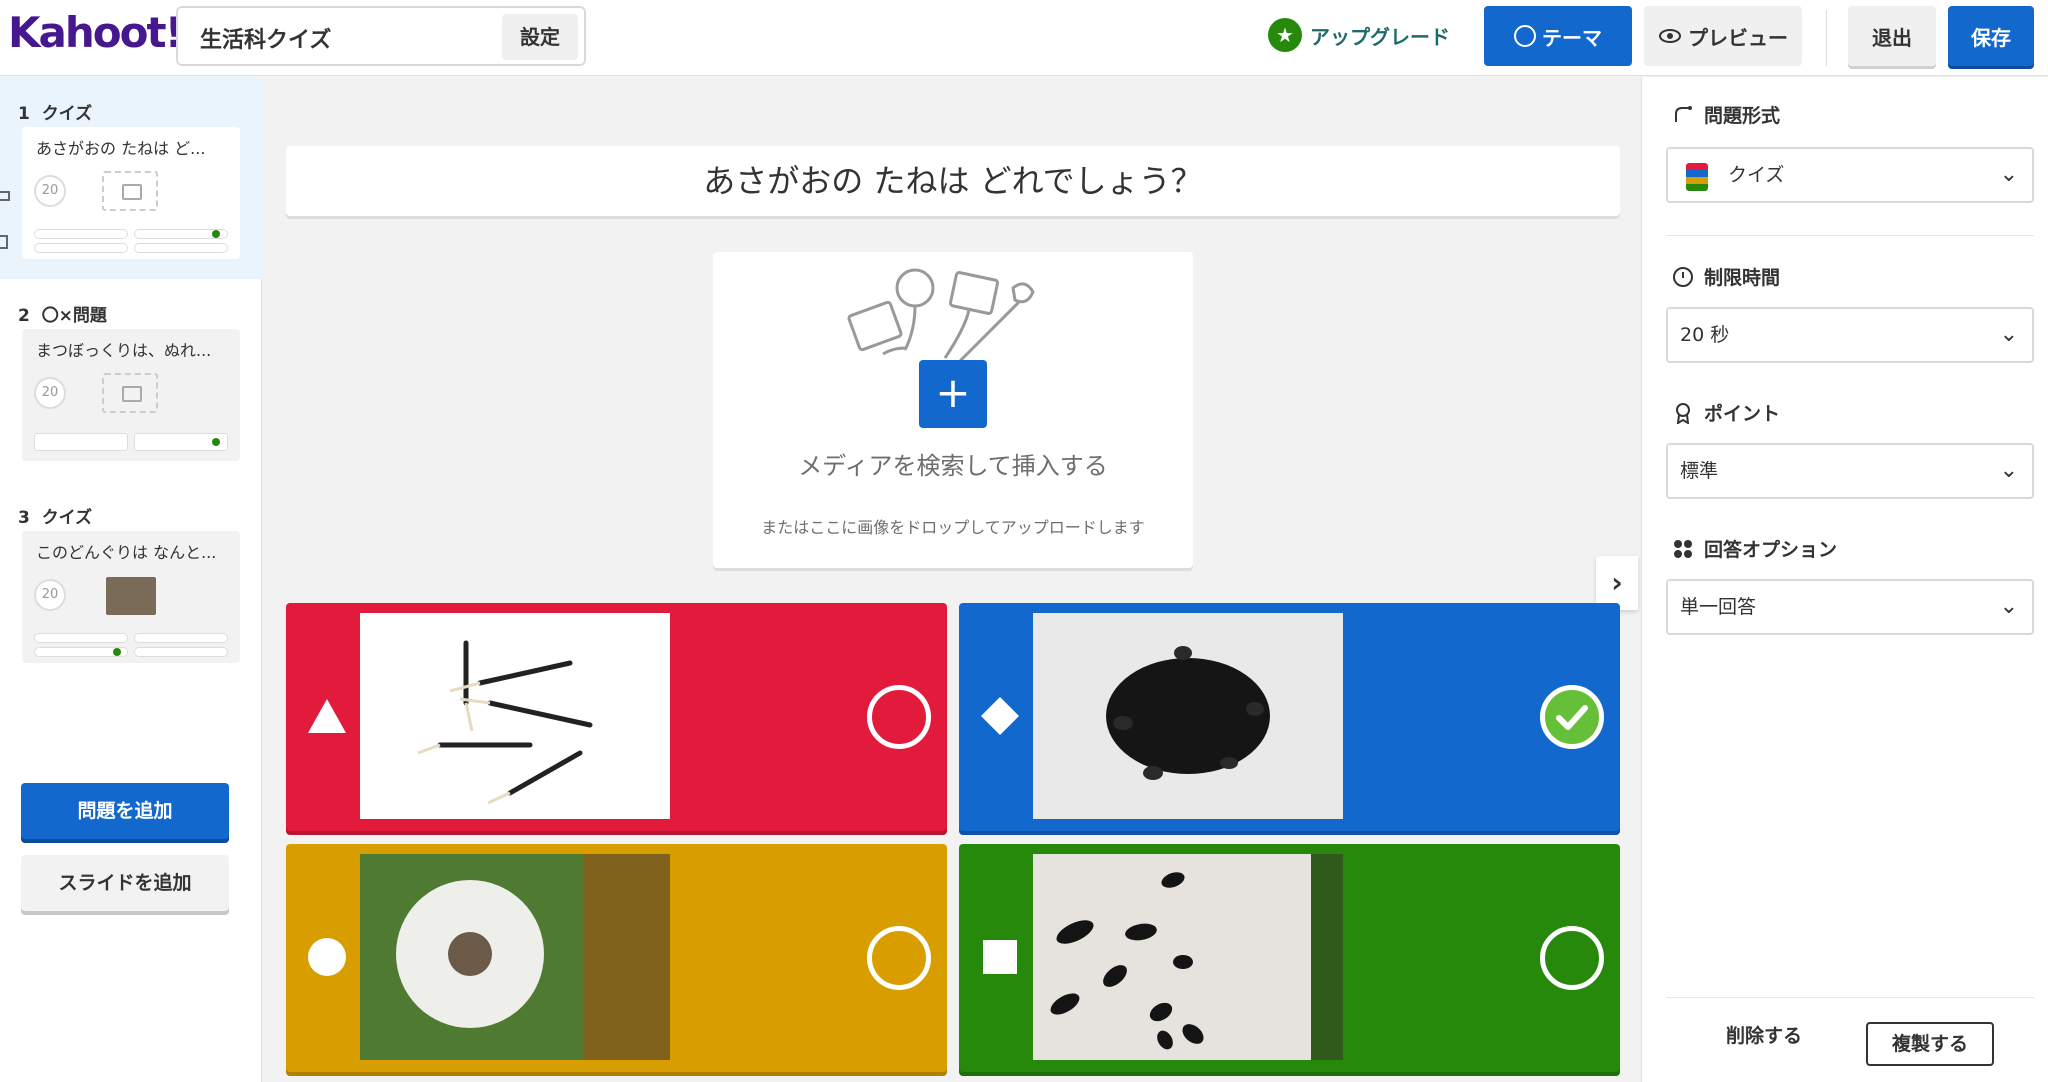  What do you see at coordinates (1930, 1044) in the screenshot?
I see `duplicate-button: 複製する` at bounding box center [1930, 1044].